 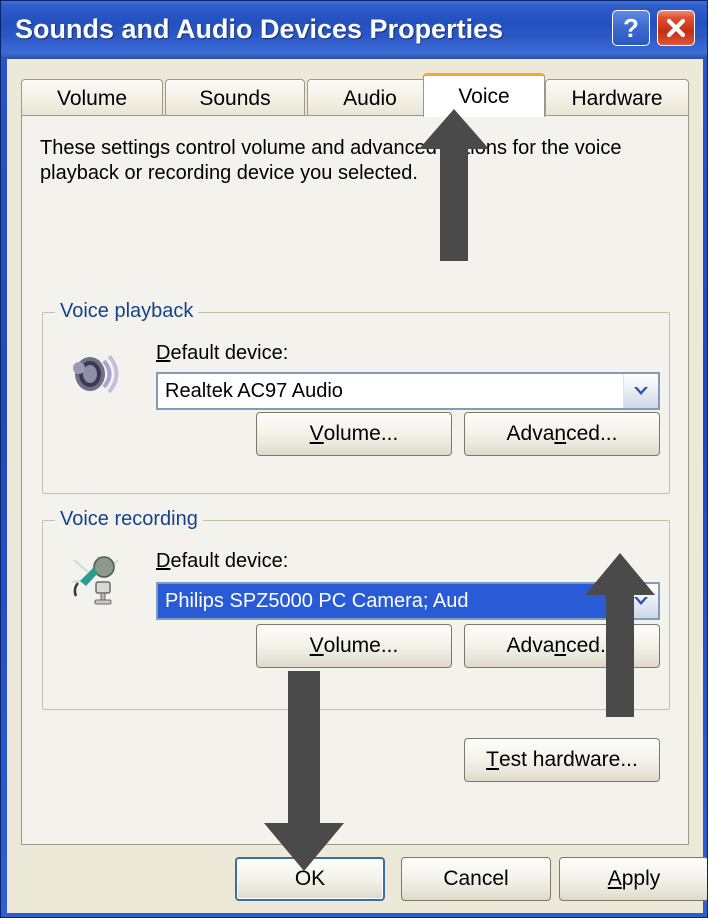 What do you see at coordinates (127, 311) in the screenshot?
I see `voice-playback-group-title: Voice playback` at bounding box center [127, 311].